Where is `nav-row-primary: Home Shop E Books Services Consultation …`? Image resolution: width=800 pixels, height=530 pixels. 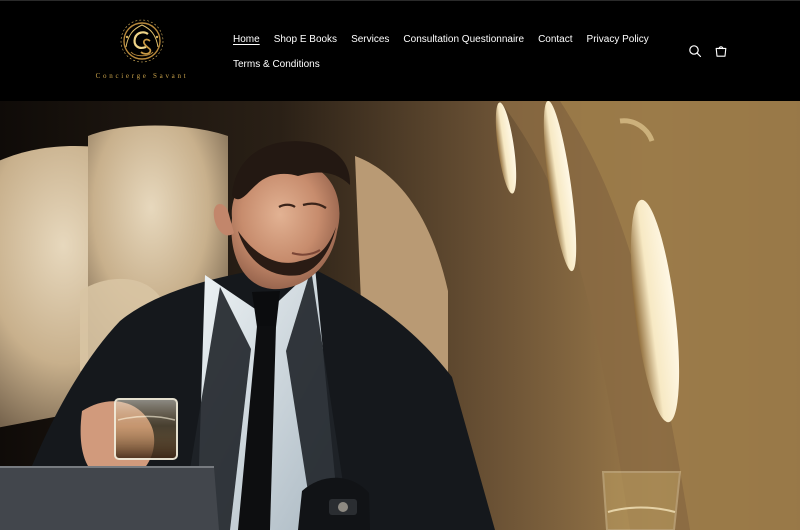
nav-row-primary: Home Shop E Books Services Consultation … is located at coordinates (443, 39).